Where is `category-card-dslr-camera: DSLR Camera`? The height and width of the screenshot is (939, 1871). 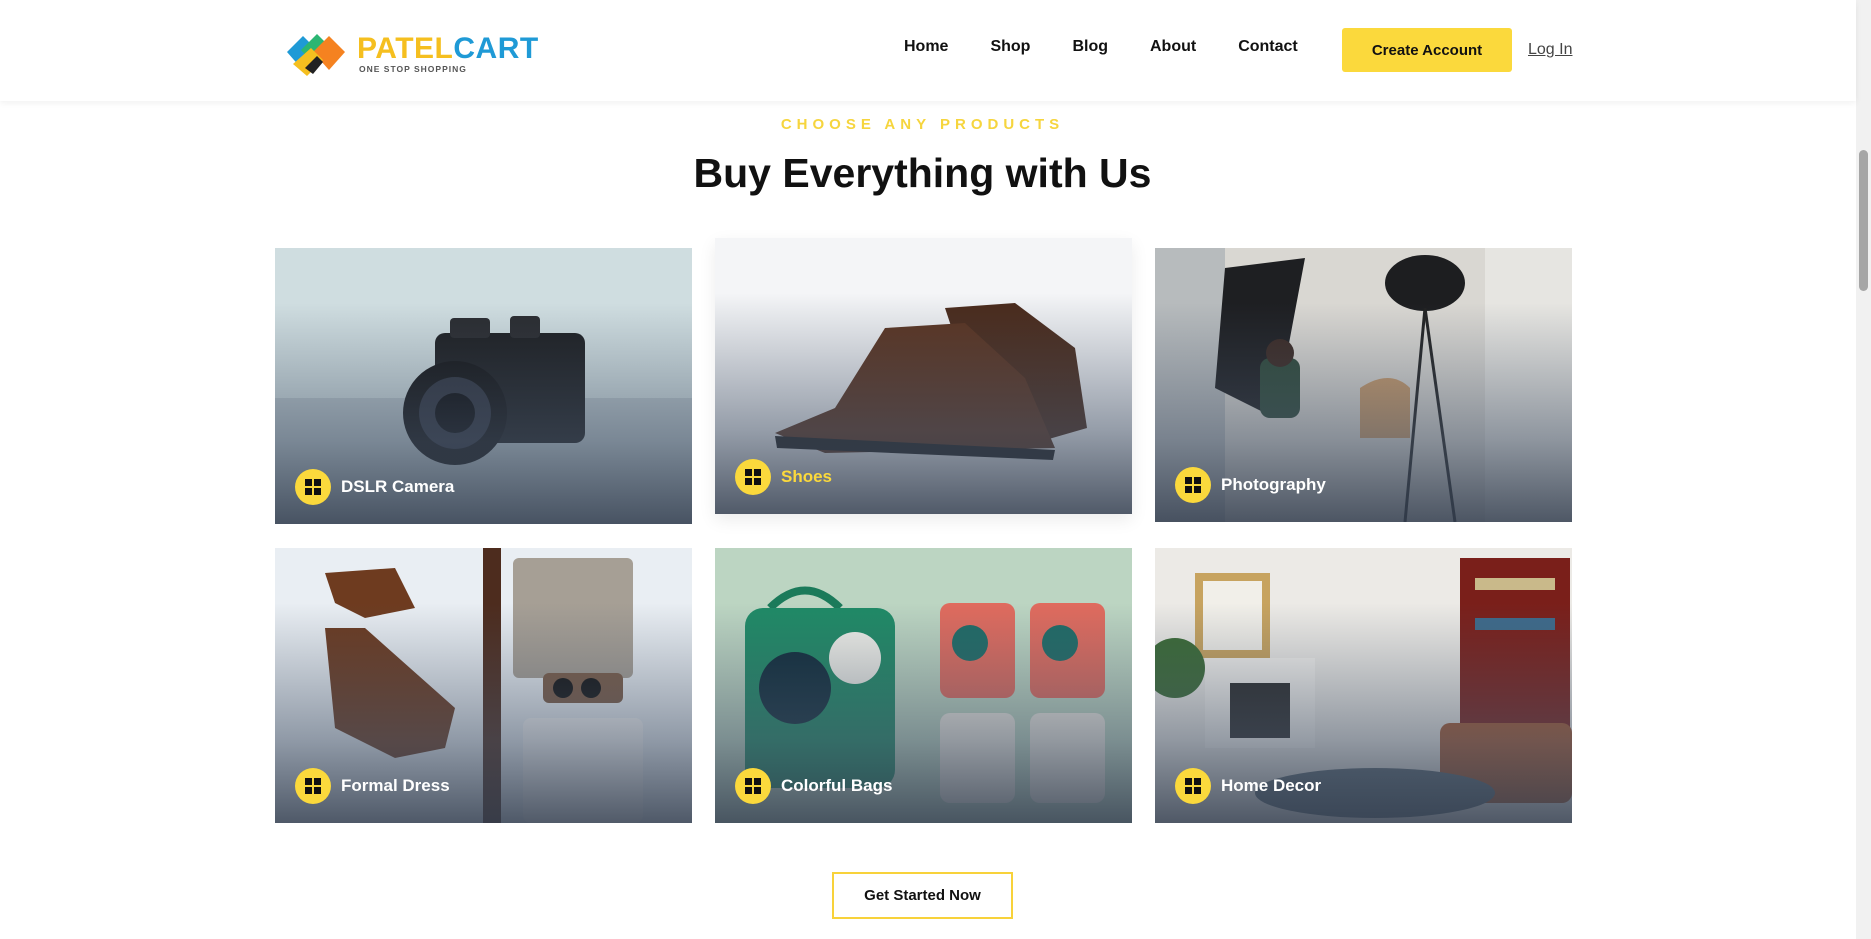 category-card-dslr-camera: DSLR Camera is located at coordinates (483, 386).